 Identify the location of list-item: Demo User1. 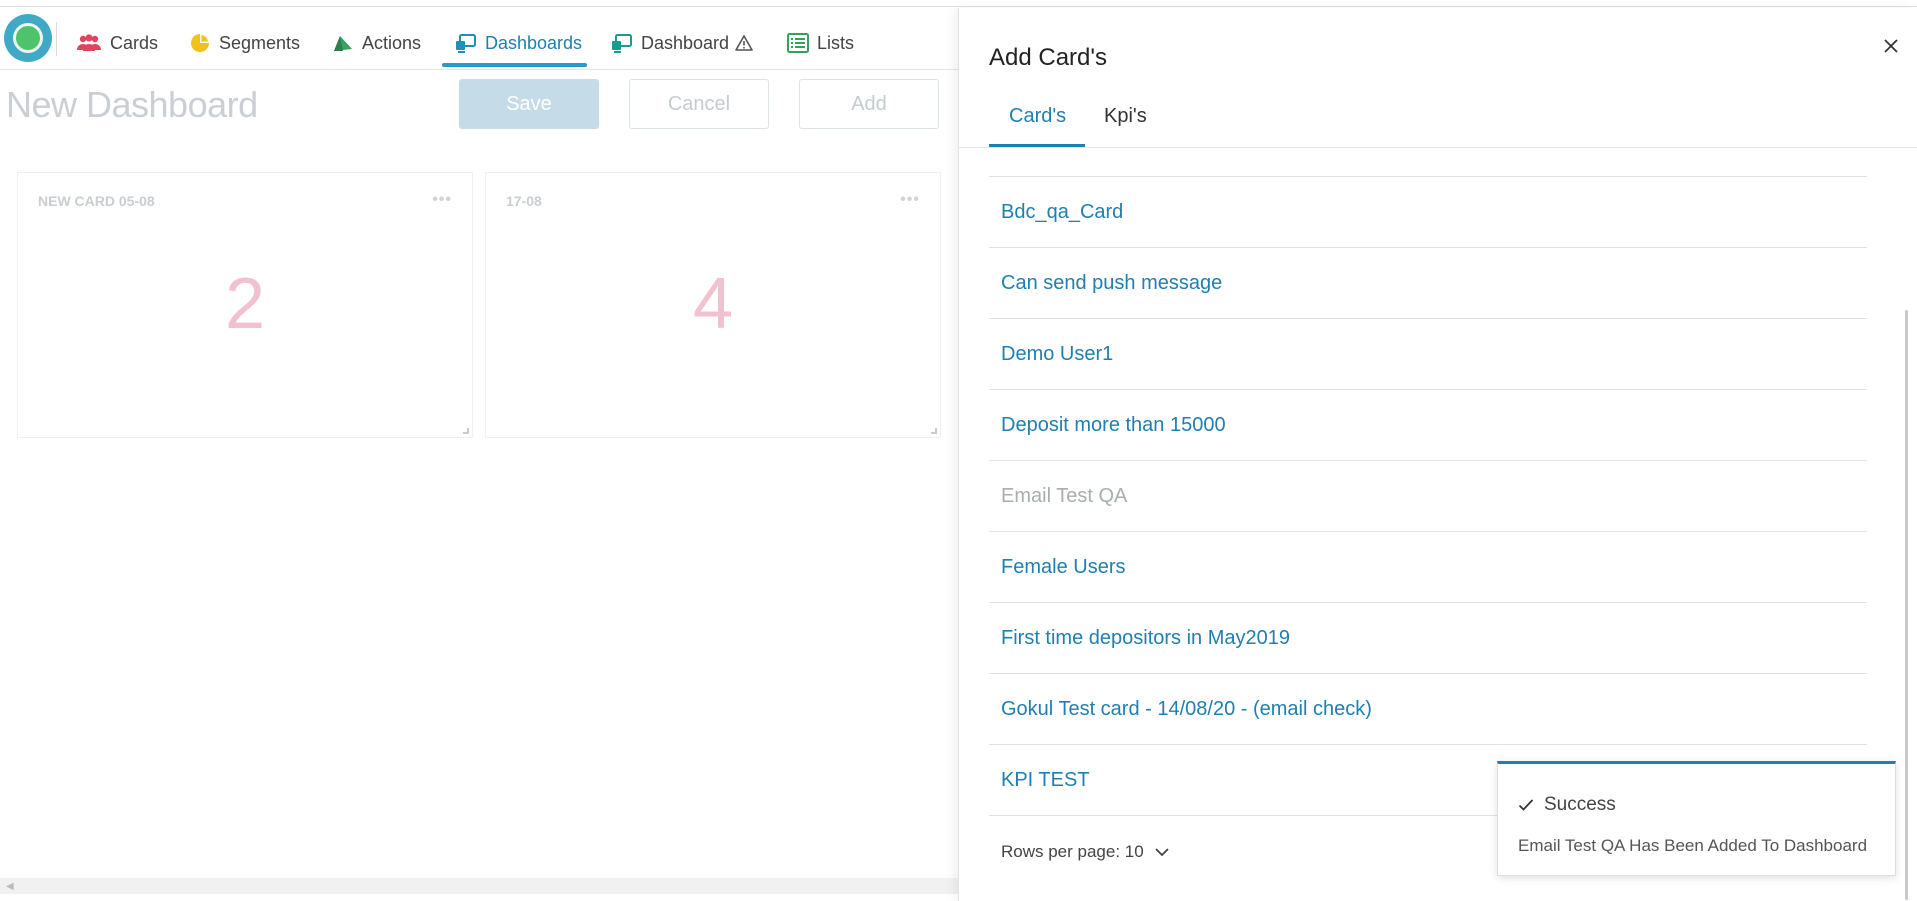
(1428, 354).